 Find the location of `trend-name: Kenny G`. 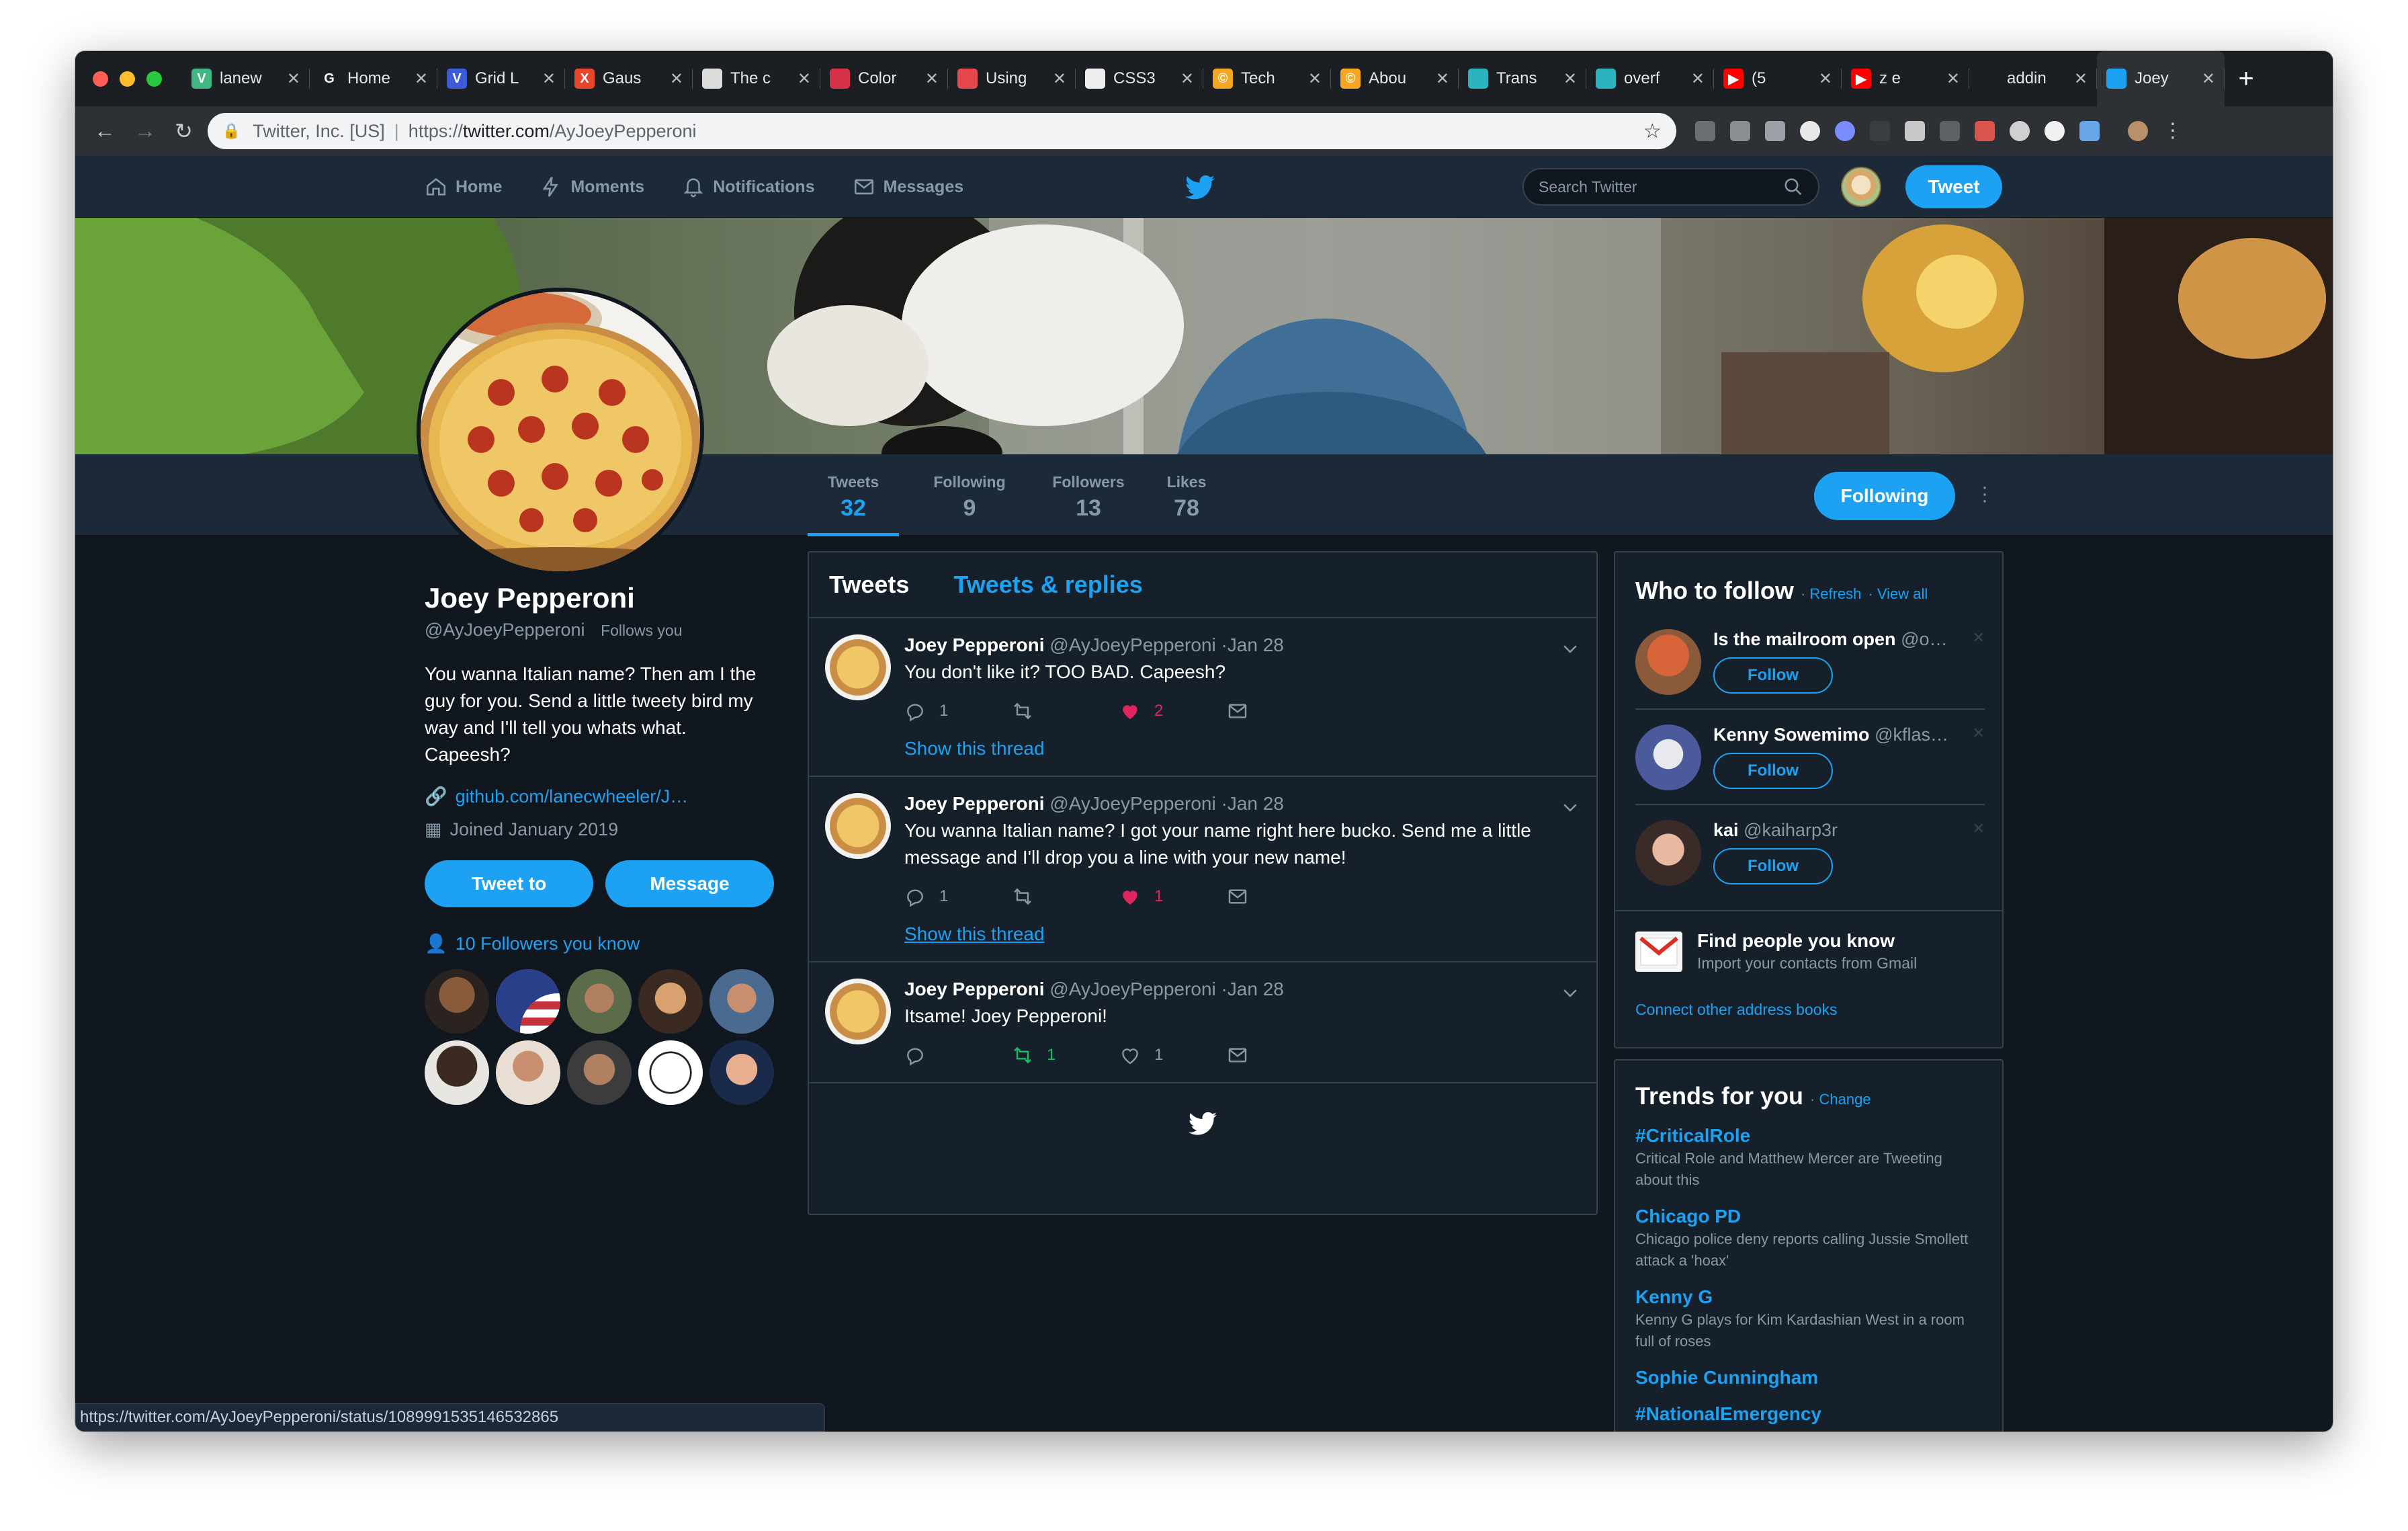

trend-name: Kenny G is located at coordinates (1808, 1297).